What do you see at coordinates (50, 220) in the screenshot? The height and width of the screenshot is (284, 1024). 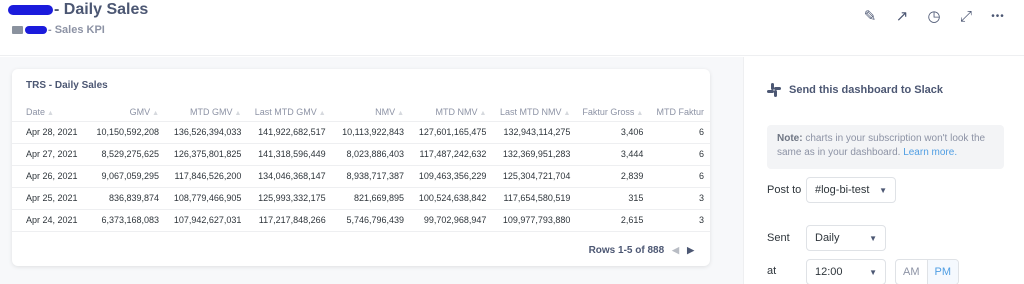 I see `table-cell: Apr 24, 2021` at bounding box center [50, 220].